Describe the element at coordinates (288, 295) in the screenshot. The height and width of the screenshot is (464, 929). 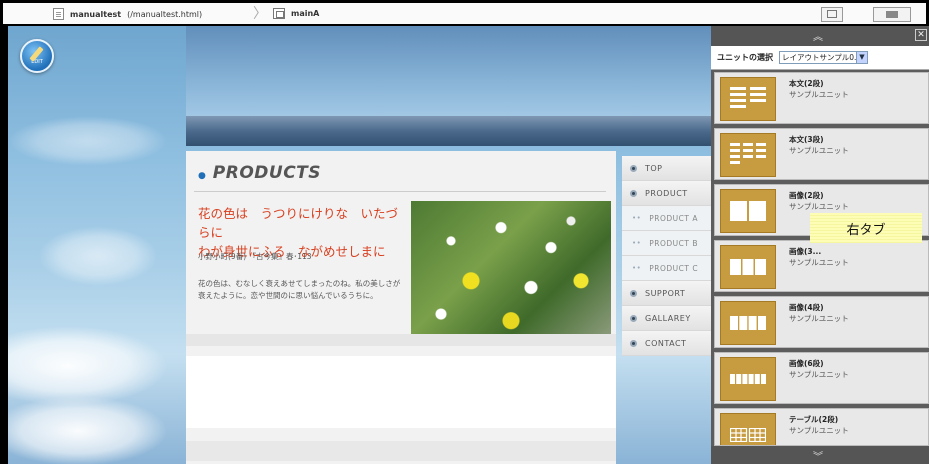
I see `description-line: 衰えたように。恋や世間のに思い悩んでいるうちに。` at that location.